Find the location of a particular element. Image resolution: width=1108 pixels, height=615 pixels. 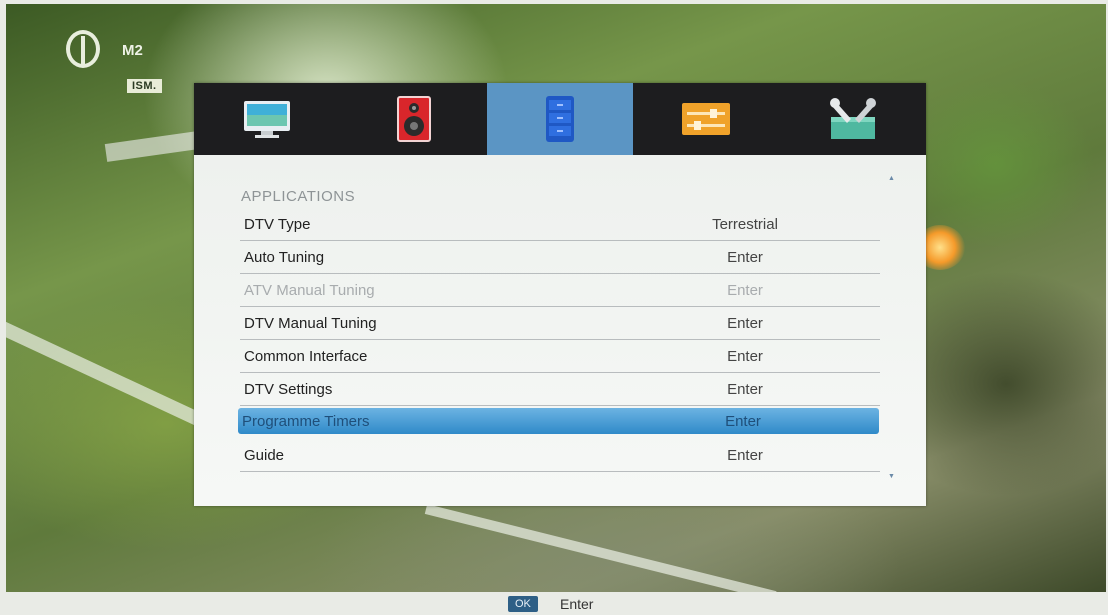

applications-icon is located at coordinates (560, 119).